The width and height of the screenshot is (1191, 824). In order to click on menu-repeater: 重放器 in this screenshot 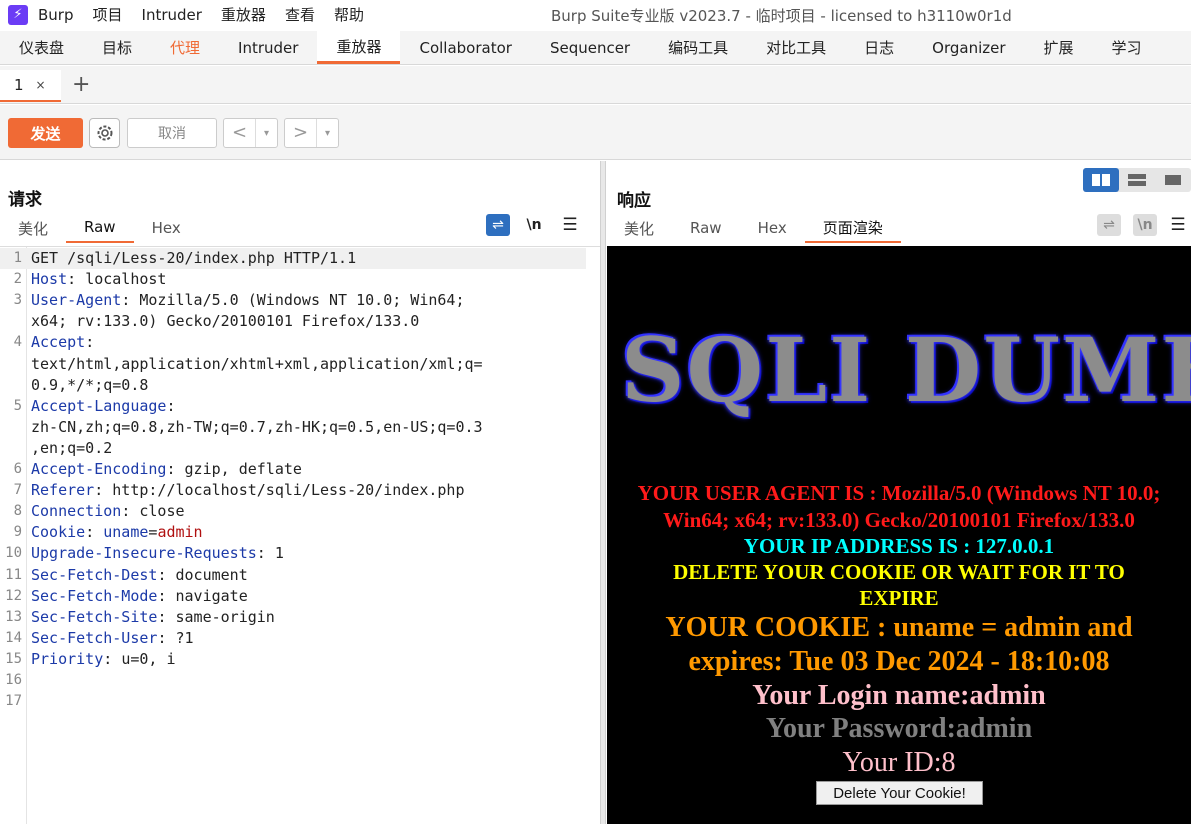, I will do `click(243, 14)`.